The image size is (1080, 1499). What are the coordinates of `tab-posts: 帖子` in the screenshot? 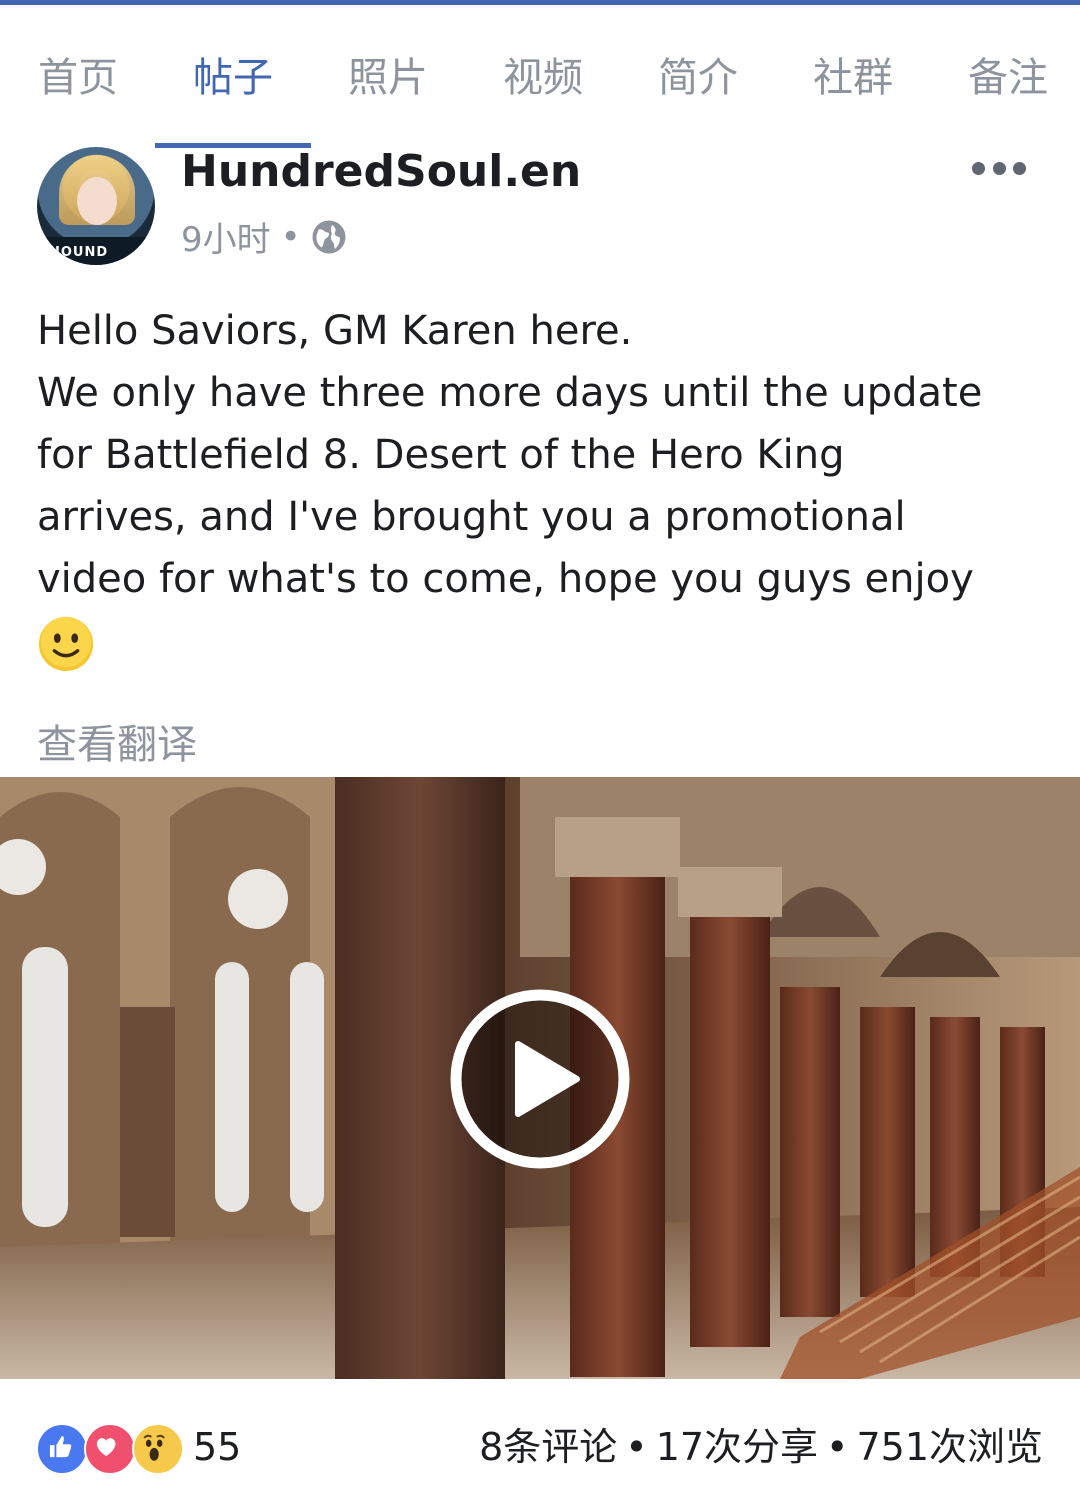 It's located at (233, 78).